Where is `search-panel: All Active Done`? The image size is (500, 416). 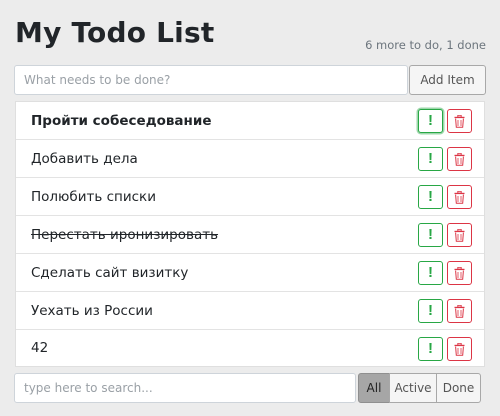 search-panel: All Active Done is located at coordinates (250, 388).